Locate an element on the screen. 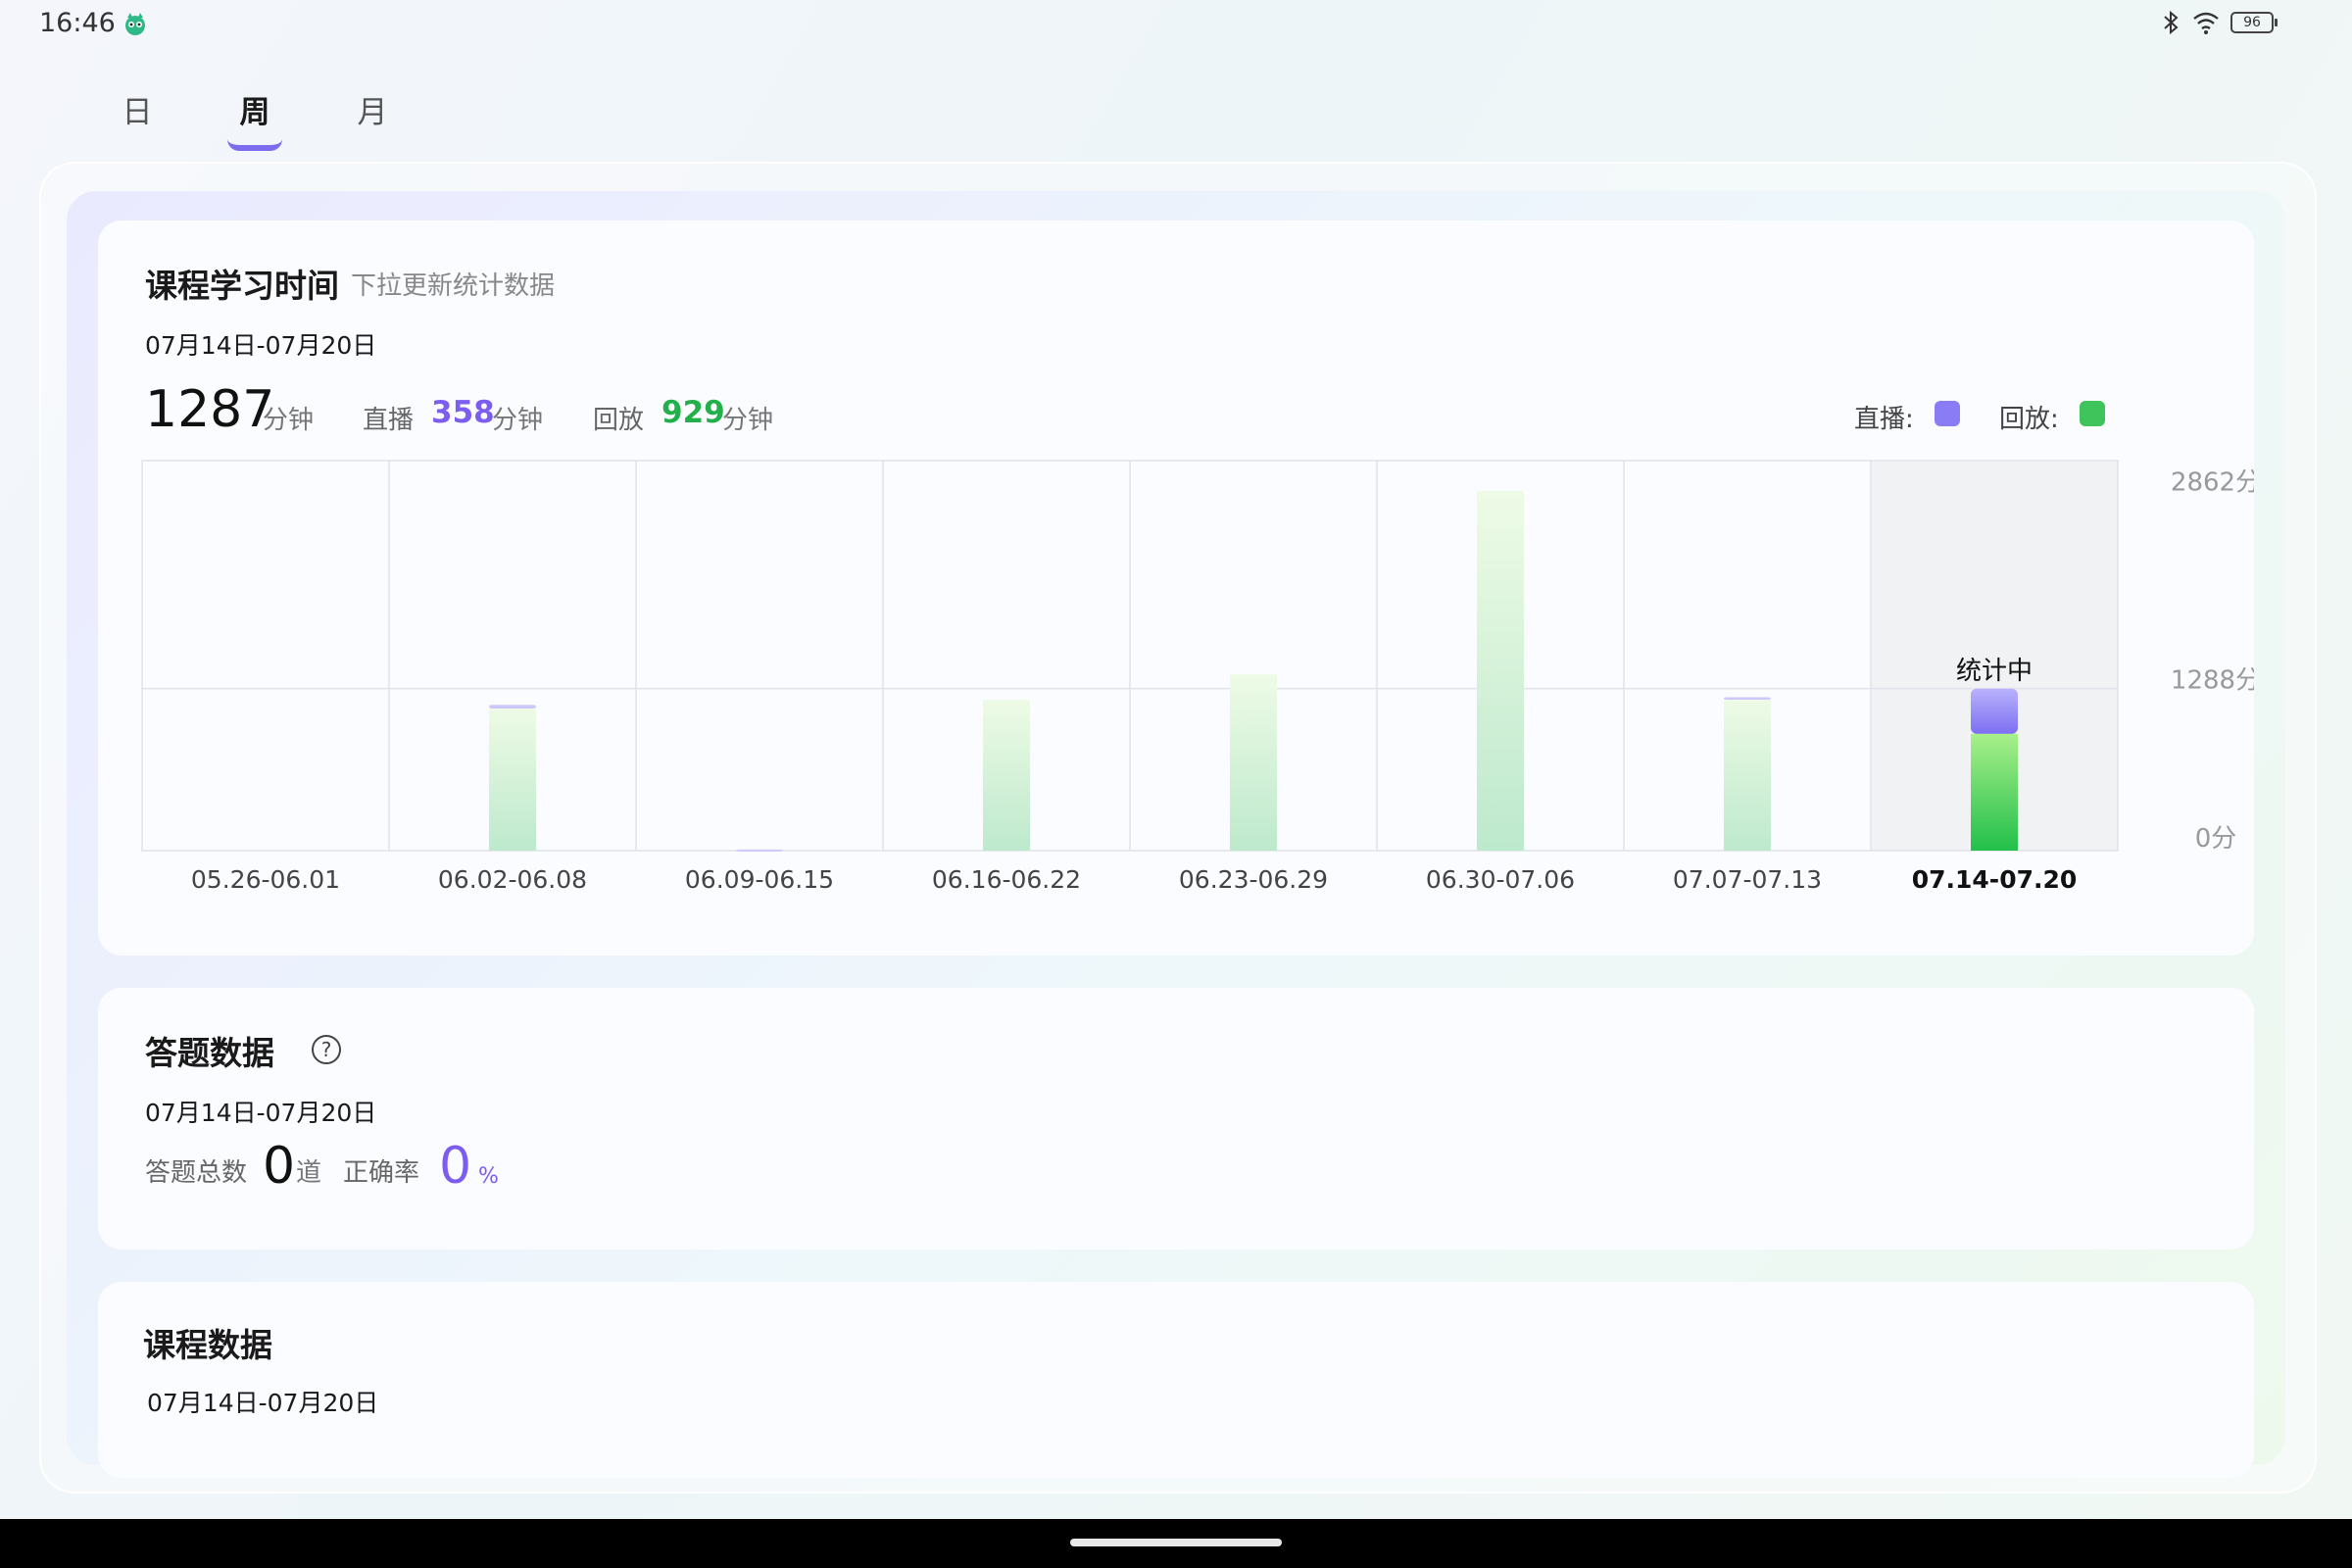  active-tab-indicator is located at coordinates (254, 145).